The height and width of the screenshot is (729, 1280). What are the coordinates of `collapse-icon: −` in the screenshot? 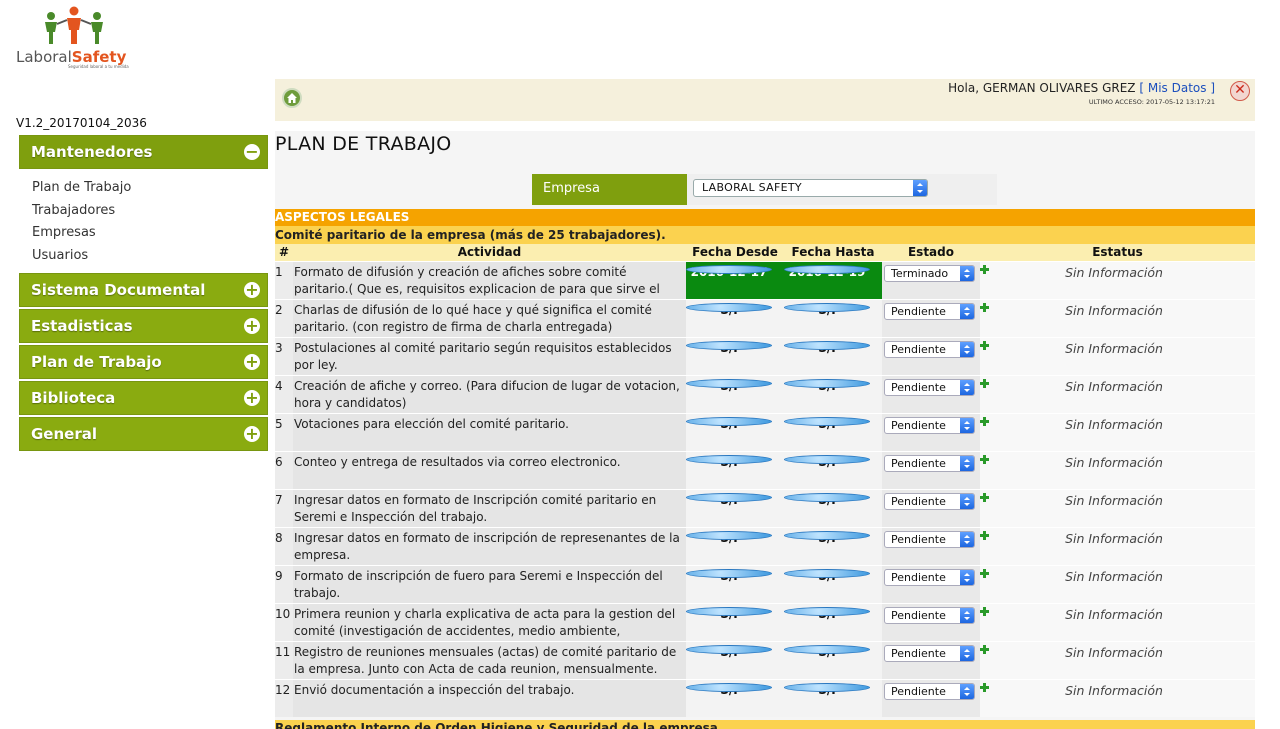 It's located at (252, 152).